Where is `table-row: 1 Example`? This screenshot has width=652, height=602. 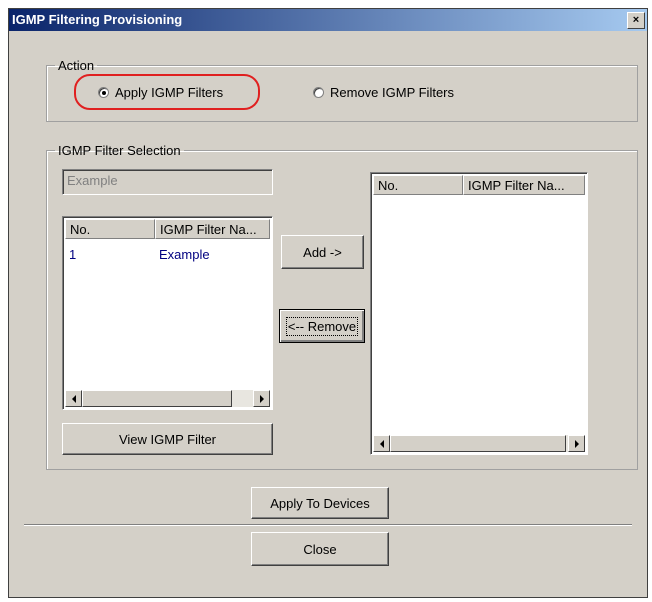
table-row: 1 Example is located at coordinates (167, 254).